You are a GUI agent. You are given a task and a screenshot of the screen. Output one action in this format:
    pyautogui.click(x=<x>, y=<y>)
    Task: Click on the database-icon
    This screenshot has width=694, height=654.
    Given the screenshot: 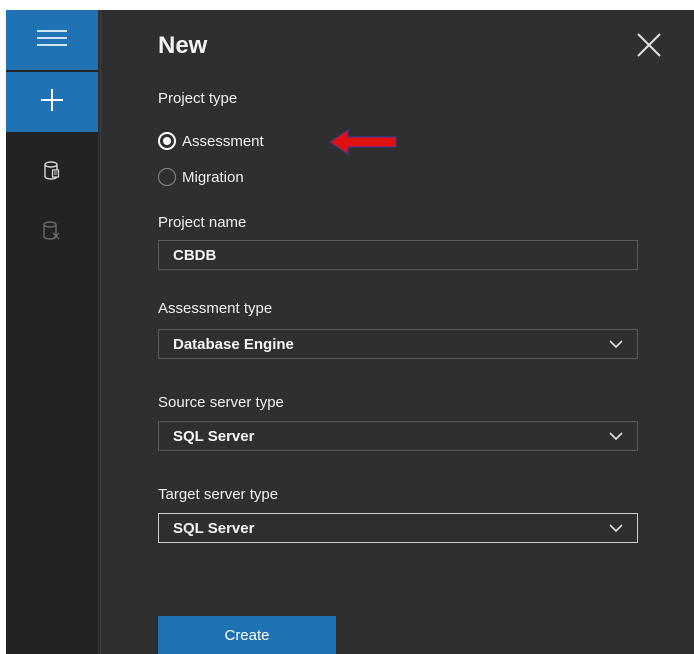 What is the action you would take?
    pyautogui.click(x=52, y=173)
    